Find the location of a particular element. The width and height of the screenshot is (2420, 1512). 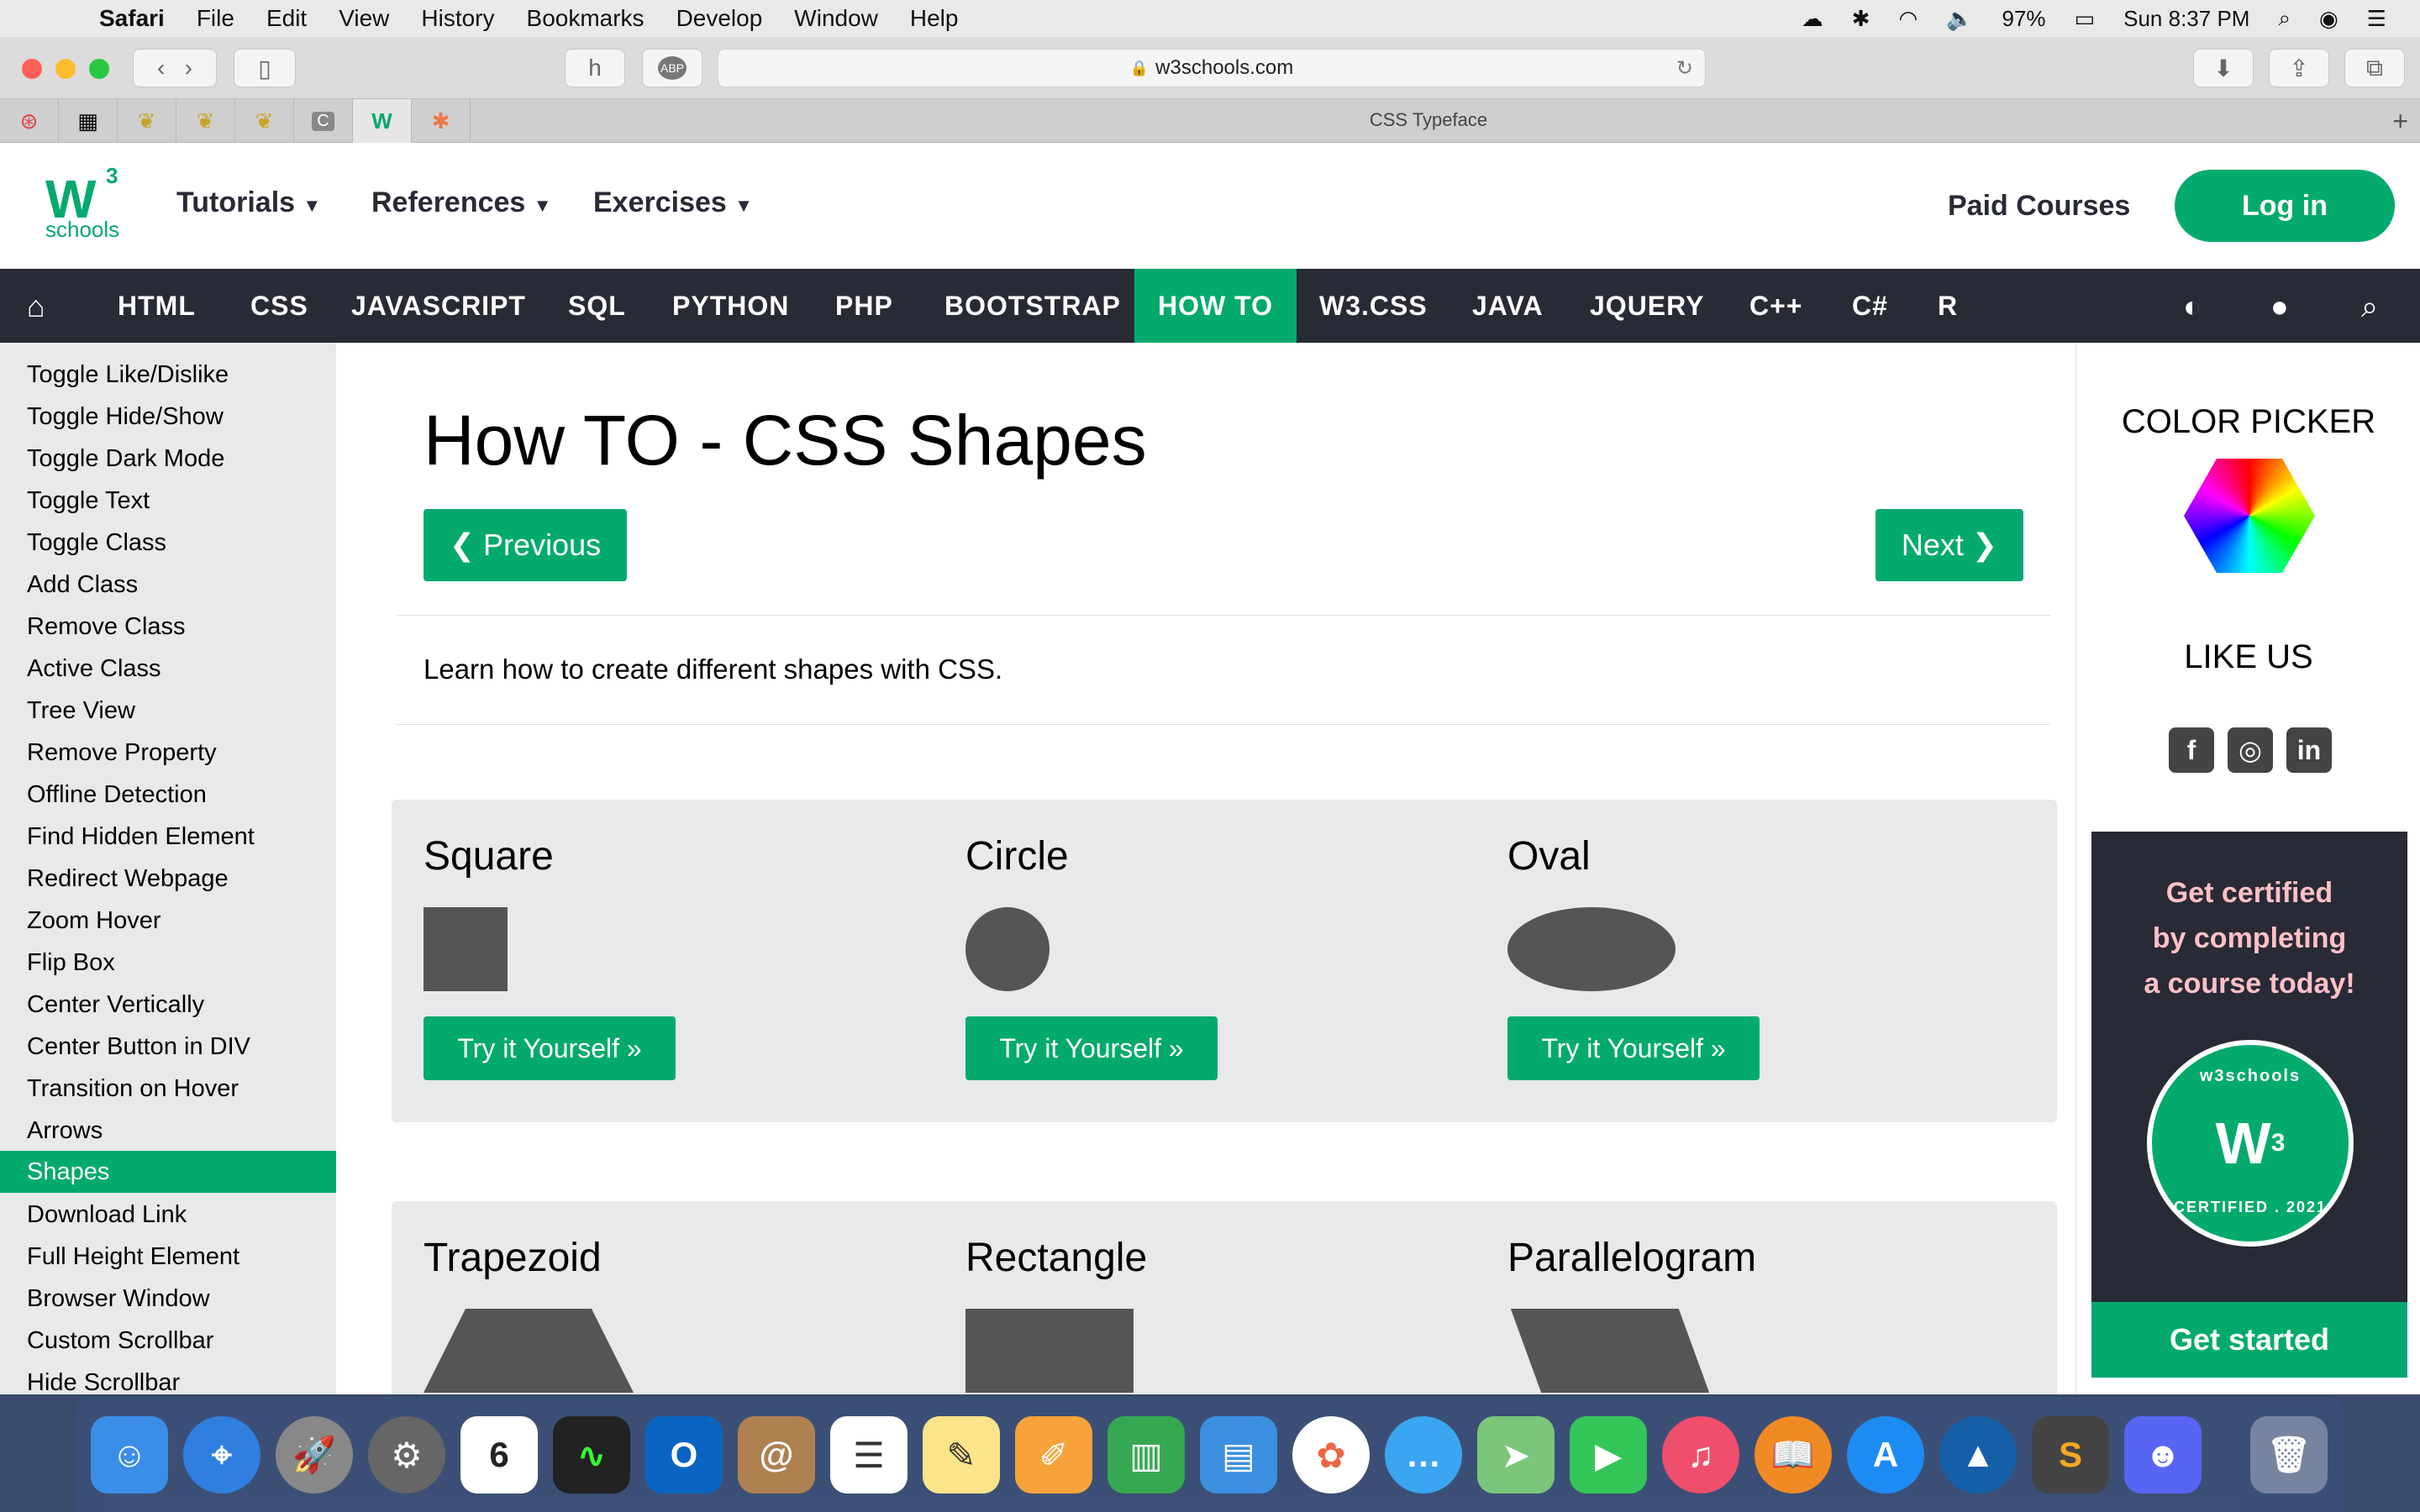

active-tab-title: CSS Typeface is located at coordinates (1210, 120).